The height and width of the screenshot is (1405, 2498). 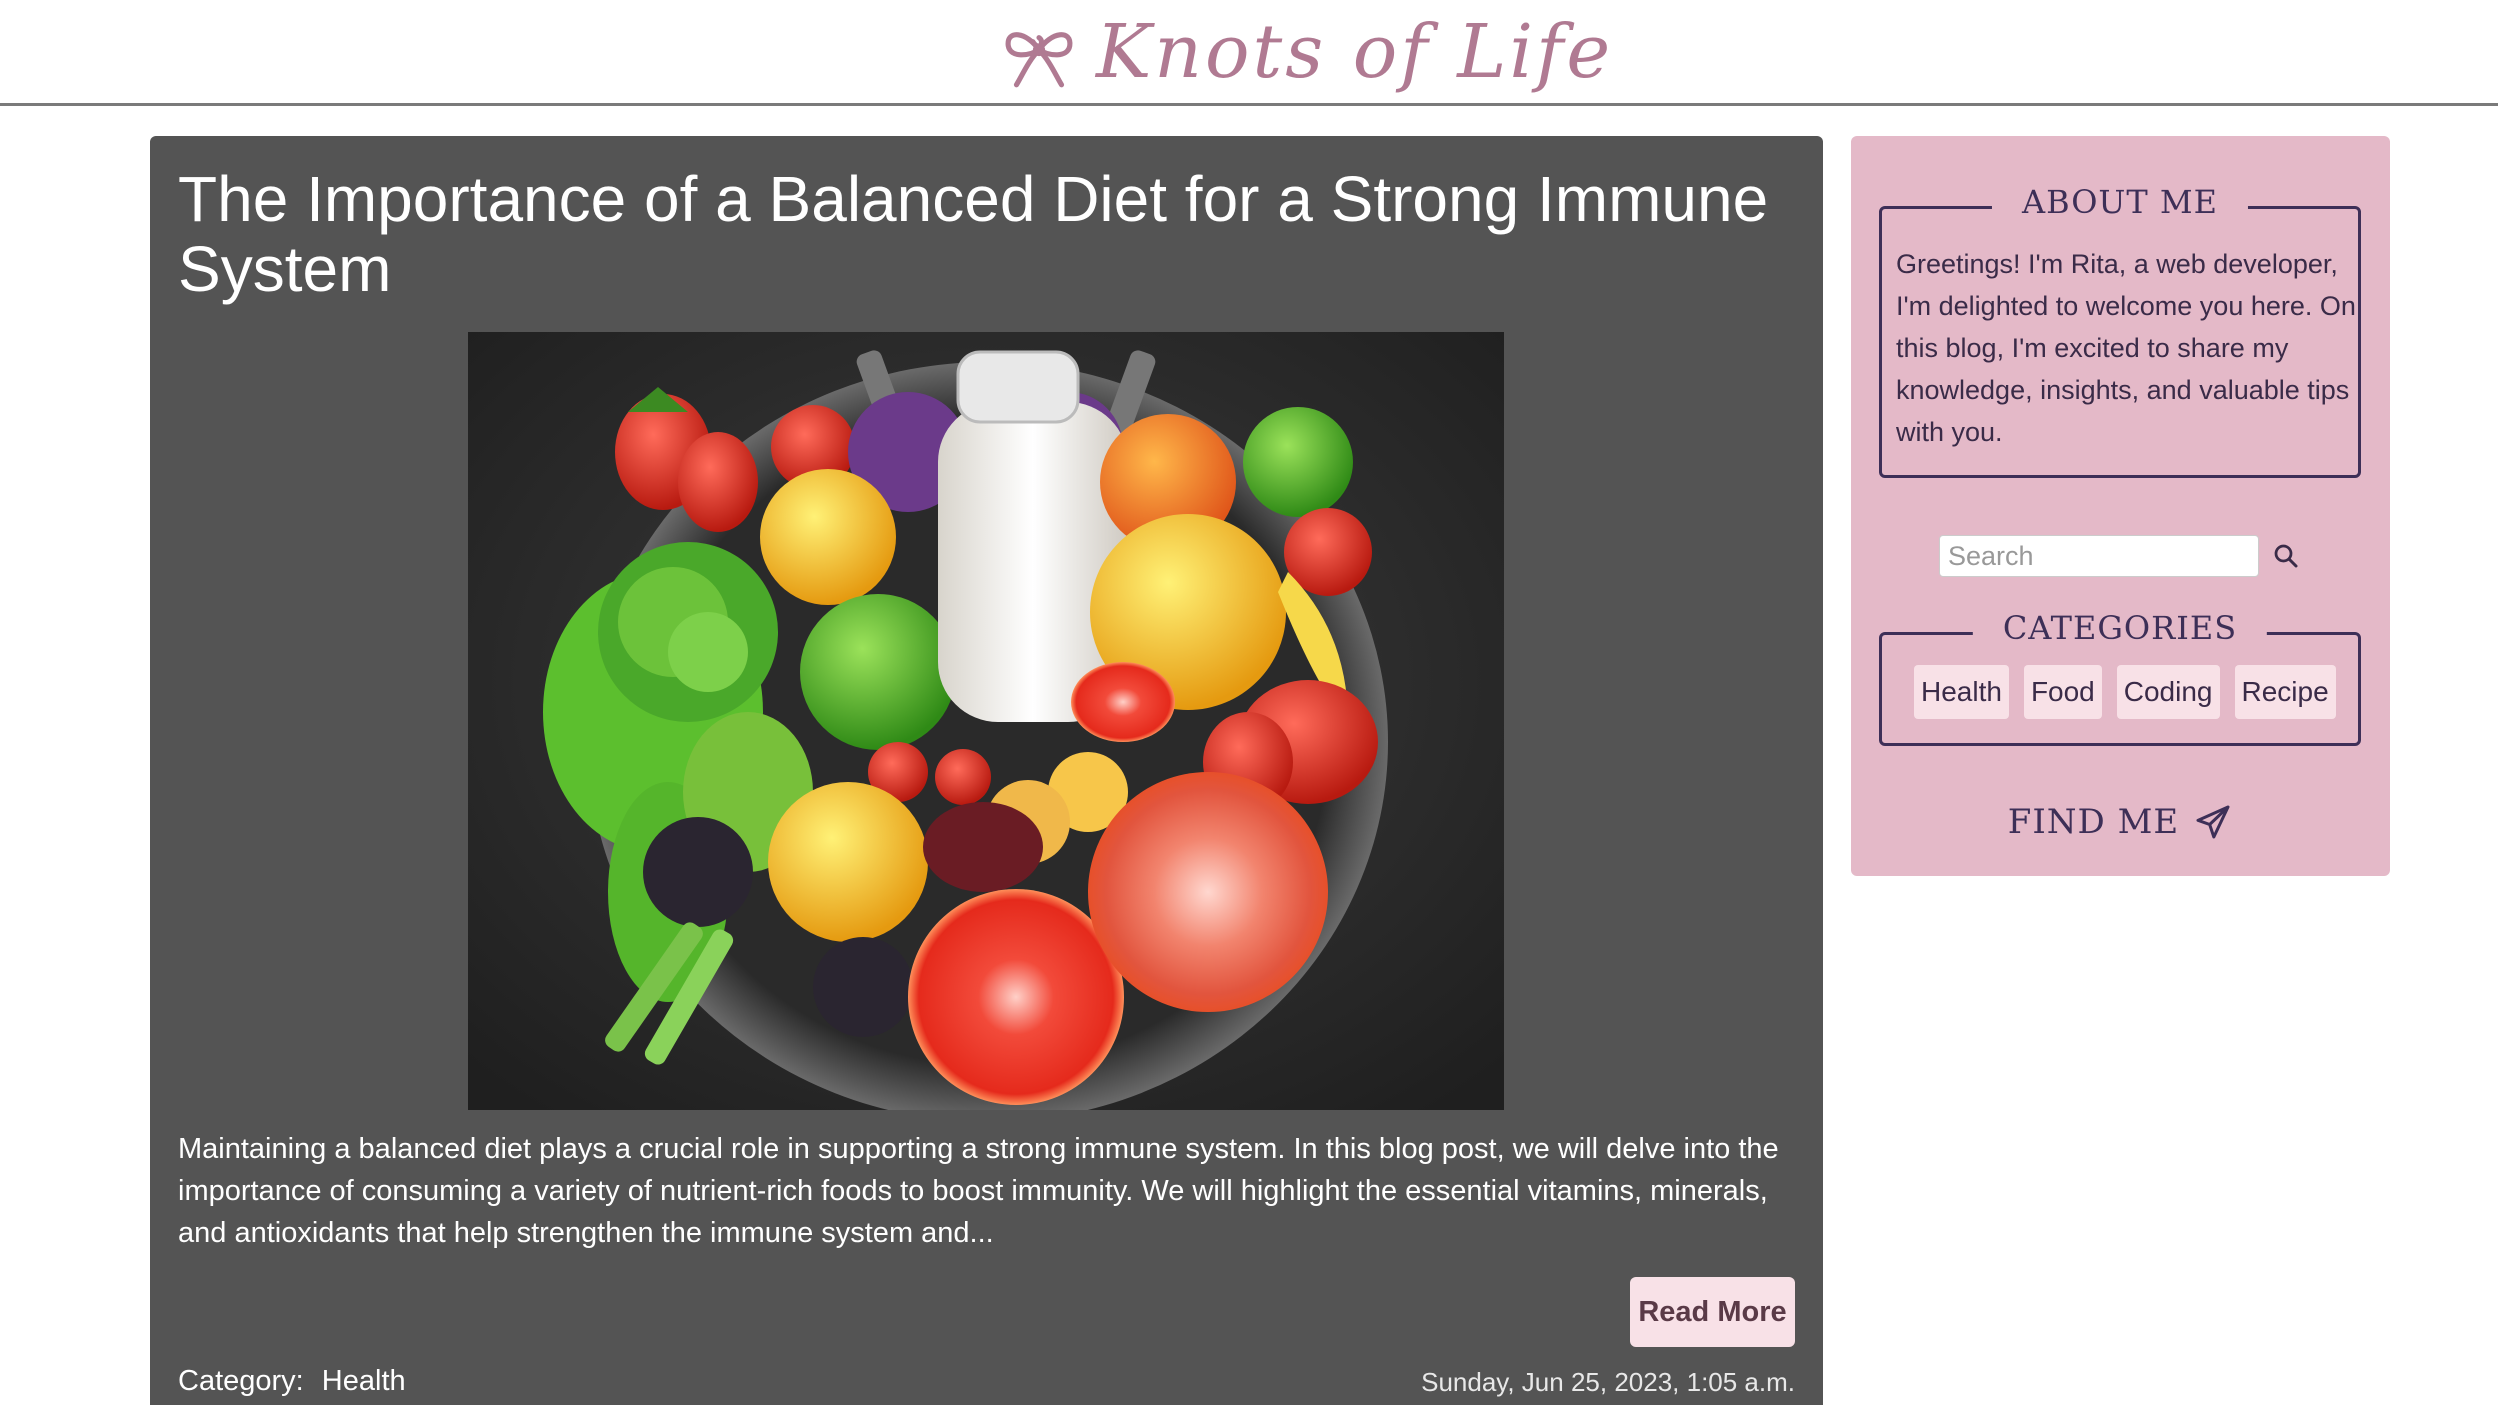 I want to click on category-list: Health Food Coding Recipe, so click(x=2125, y=692).